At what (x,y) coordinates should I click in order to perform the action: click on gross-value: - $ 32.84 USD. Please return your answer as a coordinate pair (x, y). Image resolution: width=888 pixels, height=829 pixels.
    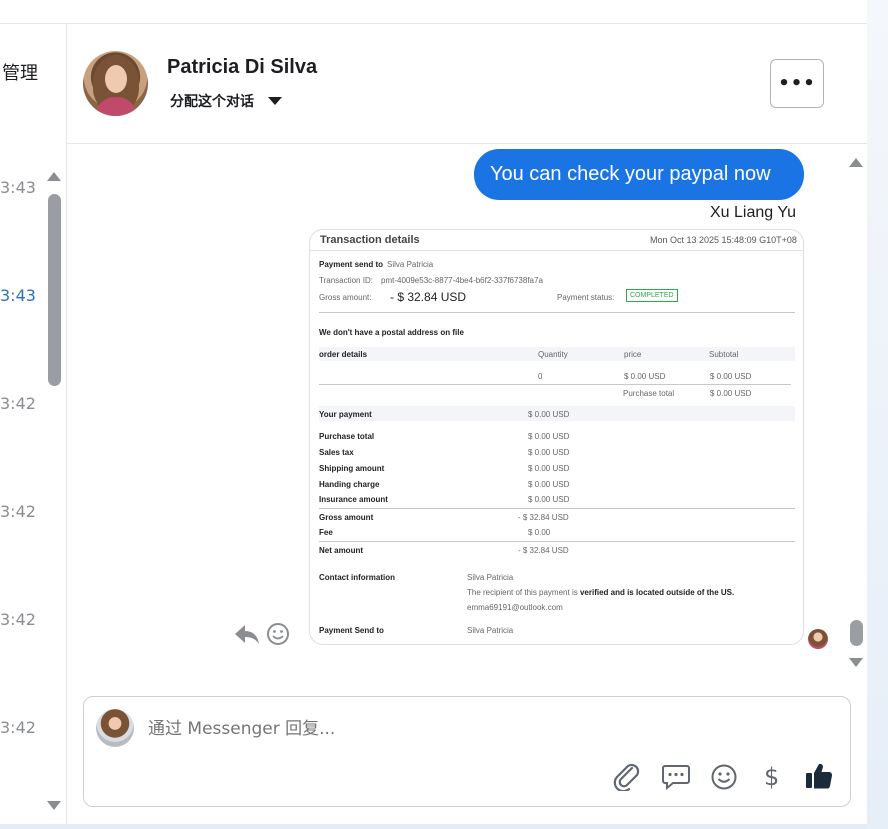
    Looking at the image, I should click on (543, 517).